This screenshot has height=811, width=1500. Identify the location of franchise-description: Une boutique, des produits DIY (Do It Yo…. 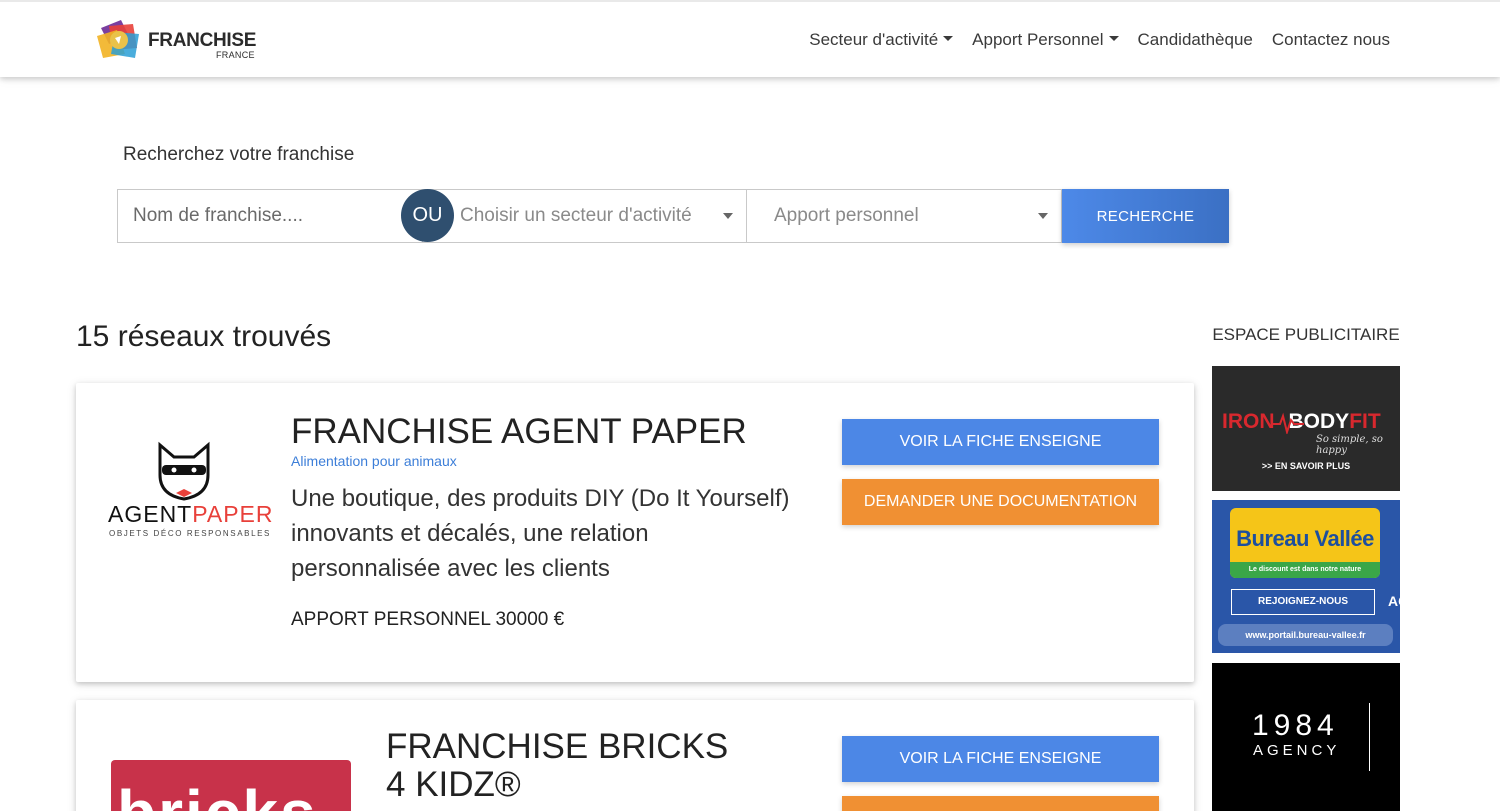
(540, 533).